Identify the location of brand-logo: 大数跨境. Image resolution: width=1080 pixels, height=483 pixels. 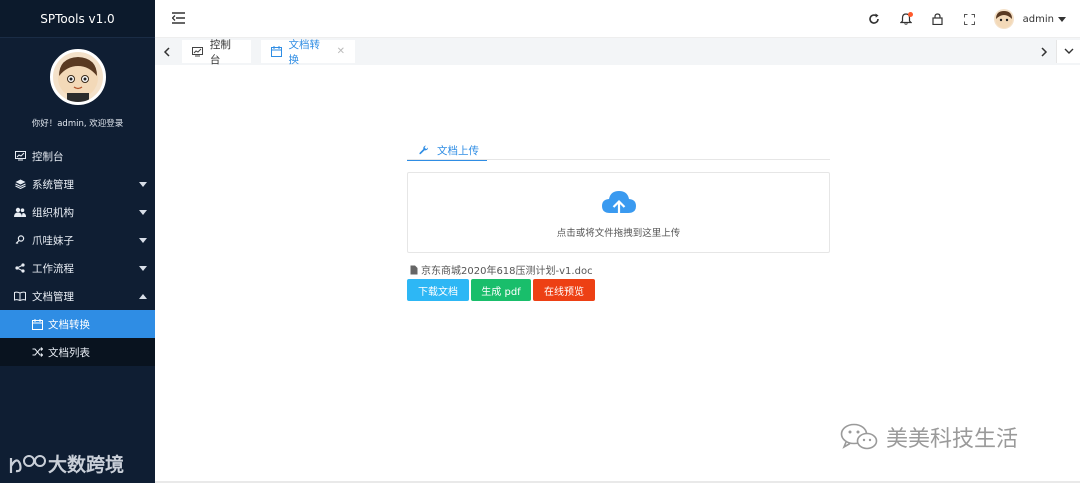
(66, 463).